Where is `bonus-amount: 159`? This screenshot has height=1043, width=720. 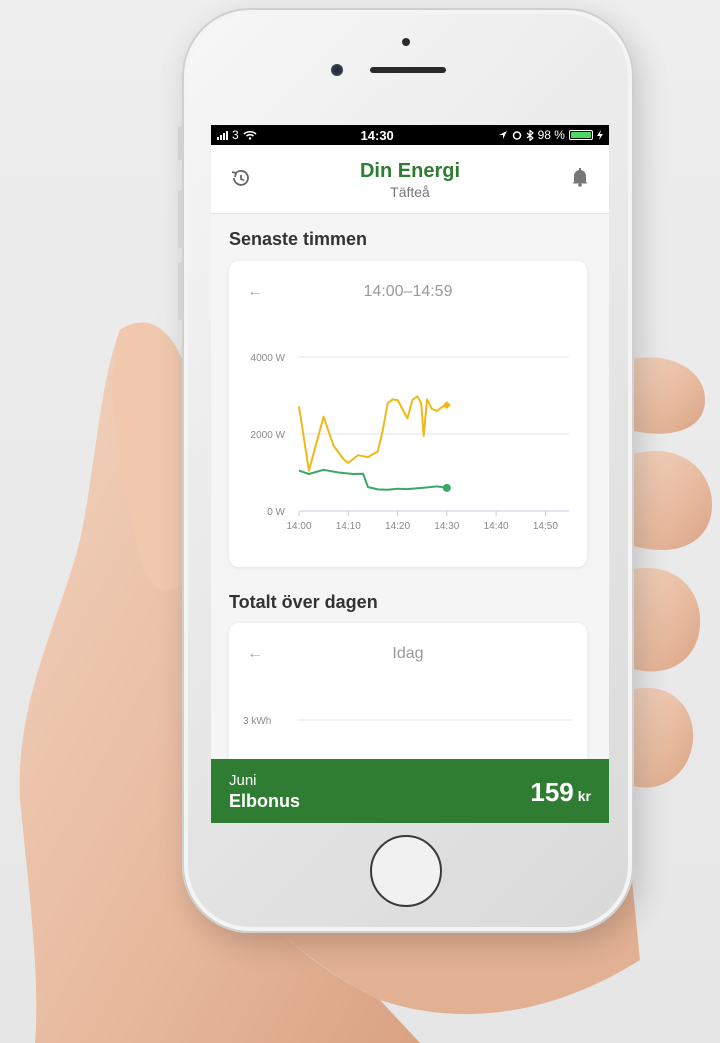
bonus-amount: 159 is located at coordinates (552, 792).